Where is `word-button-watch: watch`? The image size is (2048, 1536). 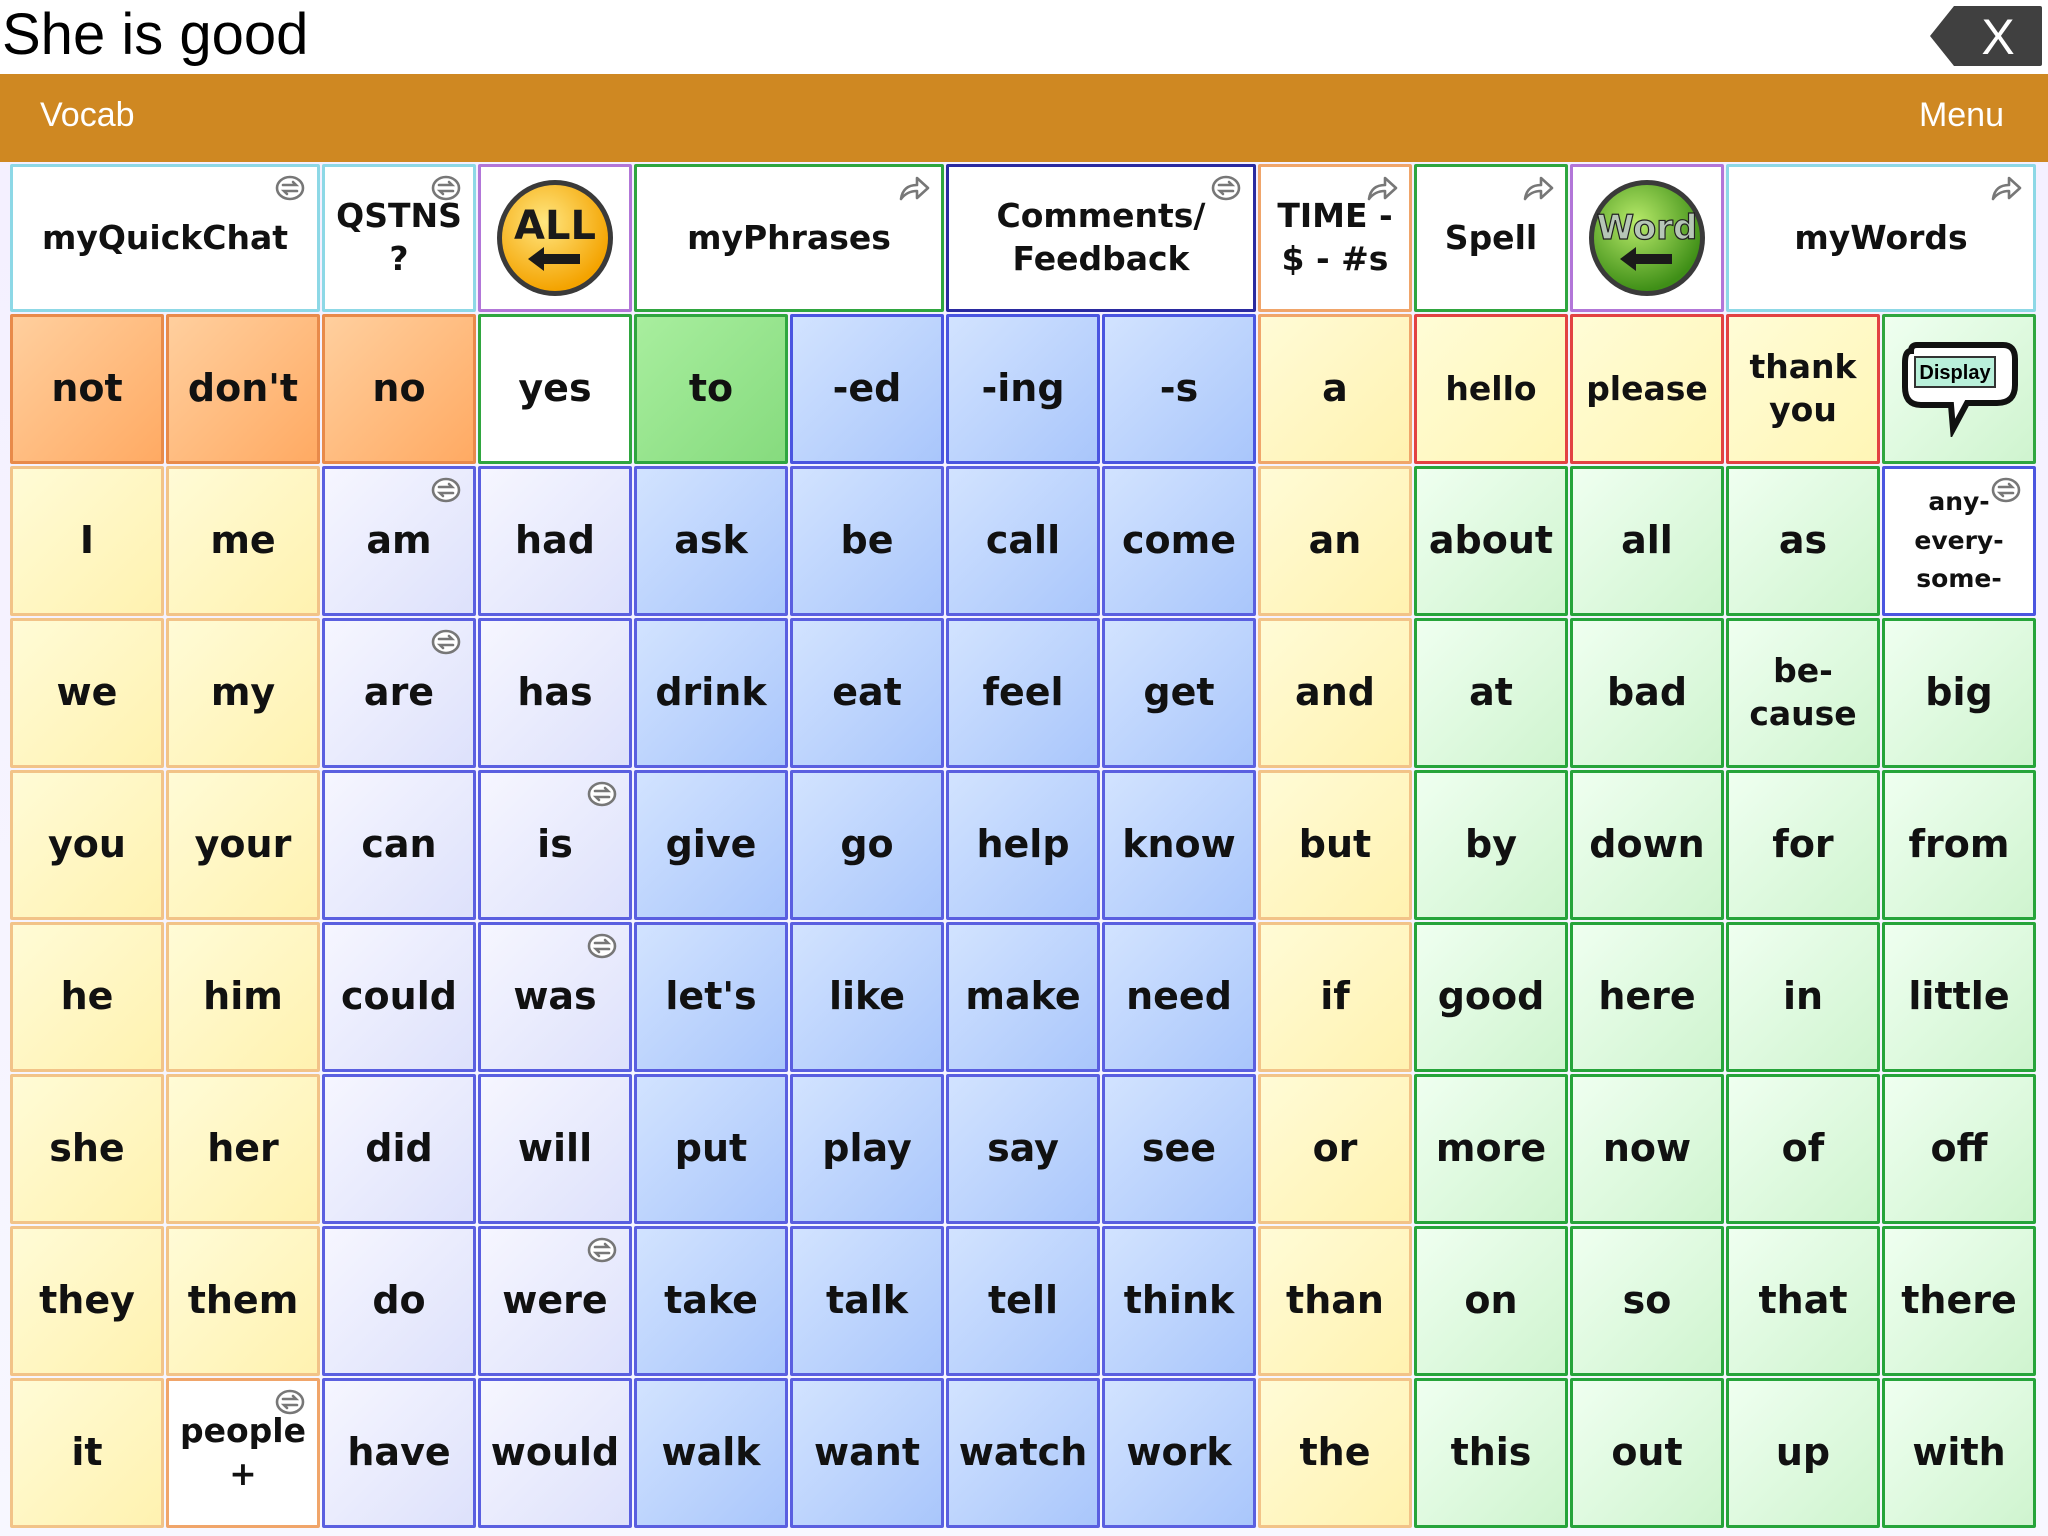
word-button-watch: watch is located at coordinates (1023, 1453).